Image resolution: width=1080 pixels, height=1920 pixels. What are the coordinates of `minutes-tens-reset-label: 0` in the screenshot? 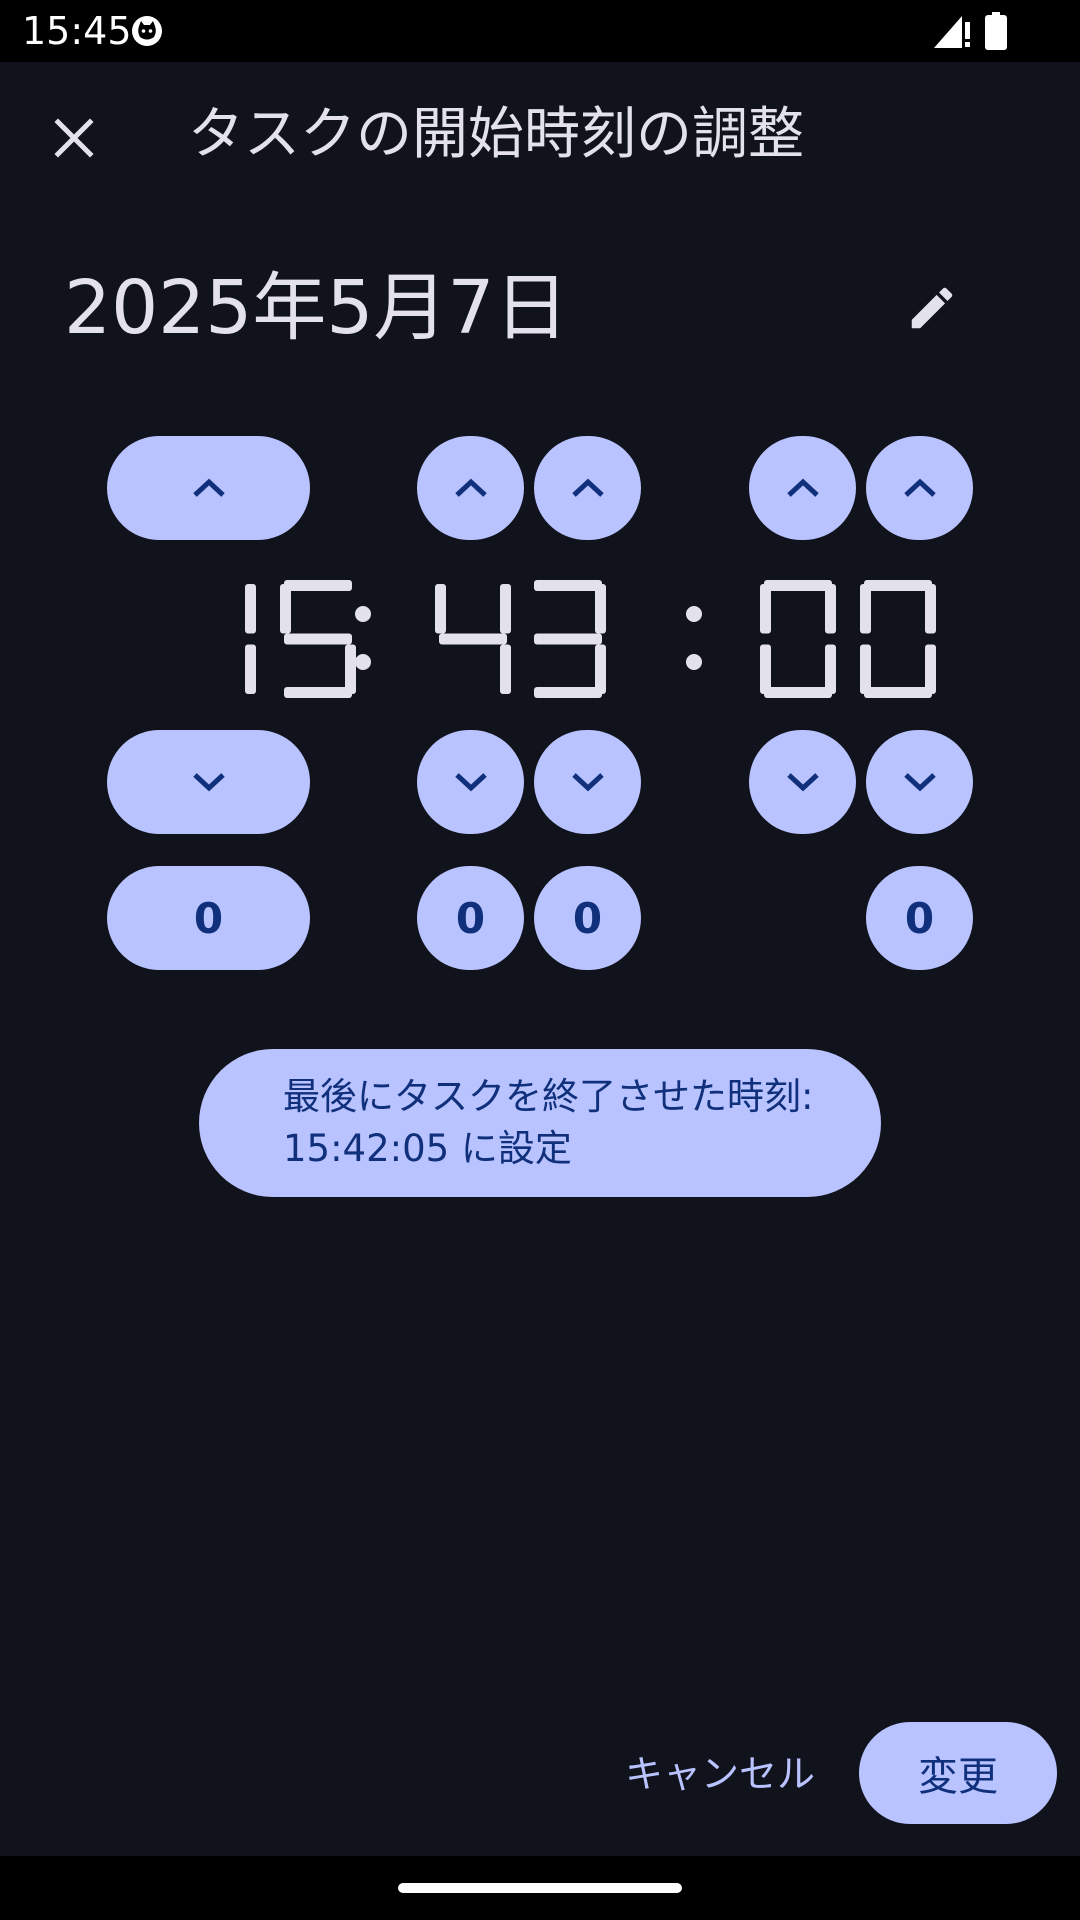 It's located at (470, 918).